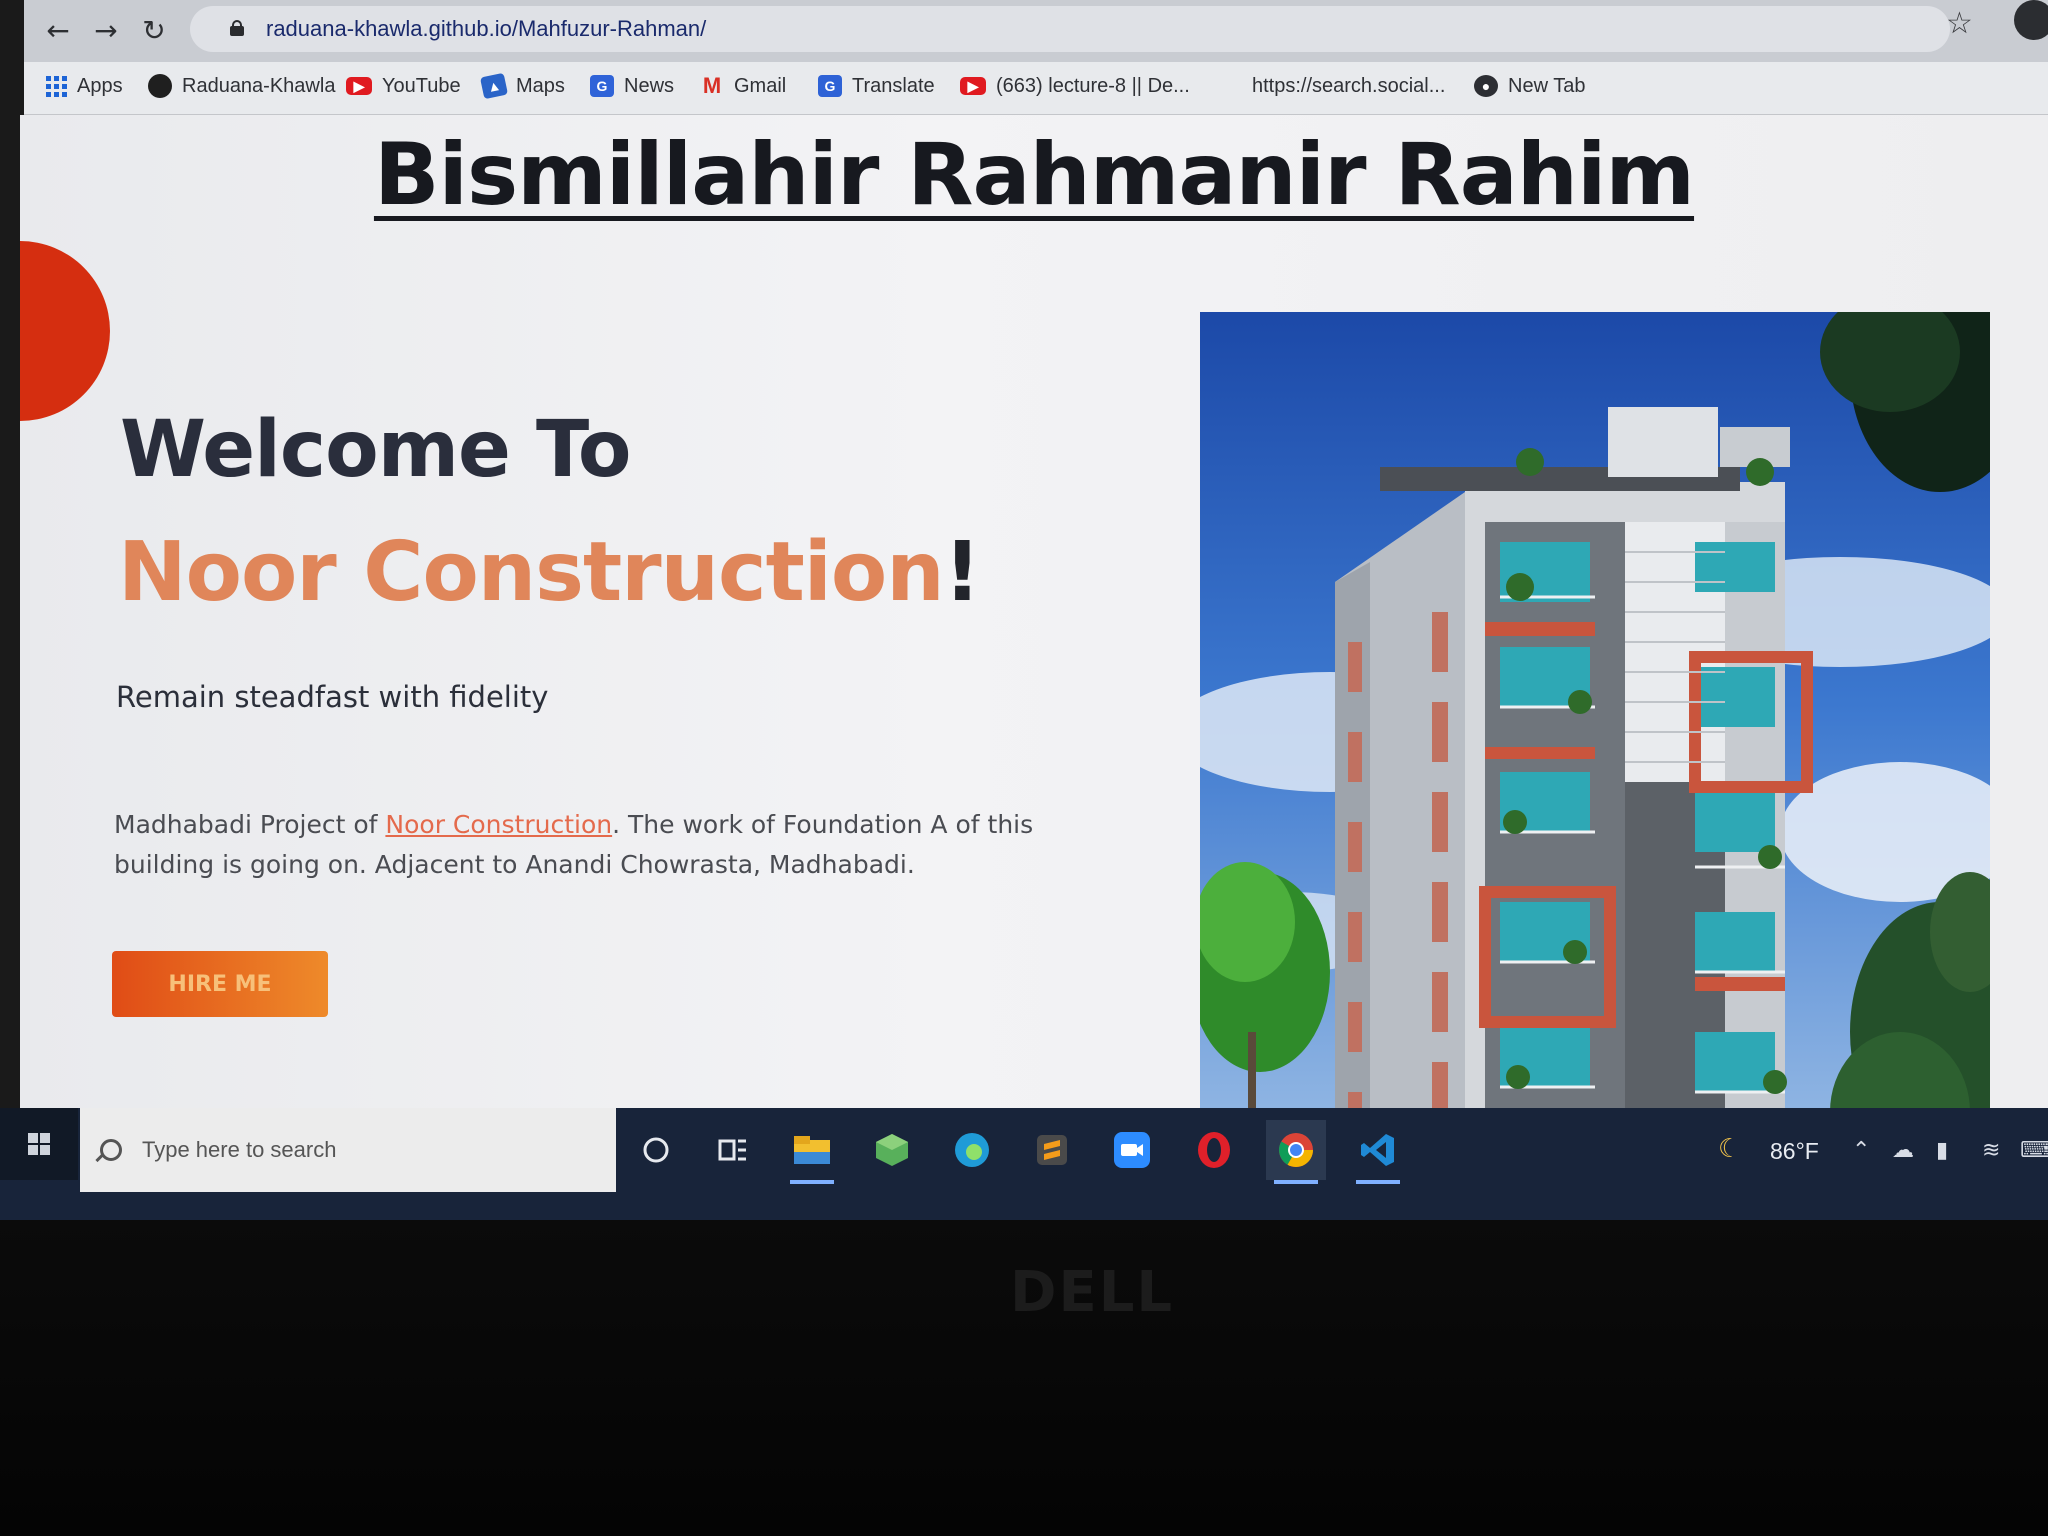 This screenshot has width=2048, height=1536. I want to click on zoom-icon, so click(1132, 1150).